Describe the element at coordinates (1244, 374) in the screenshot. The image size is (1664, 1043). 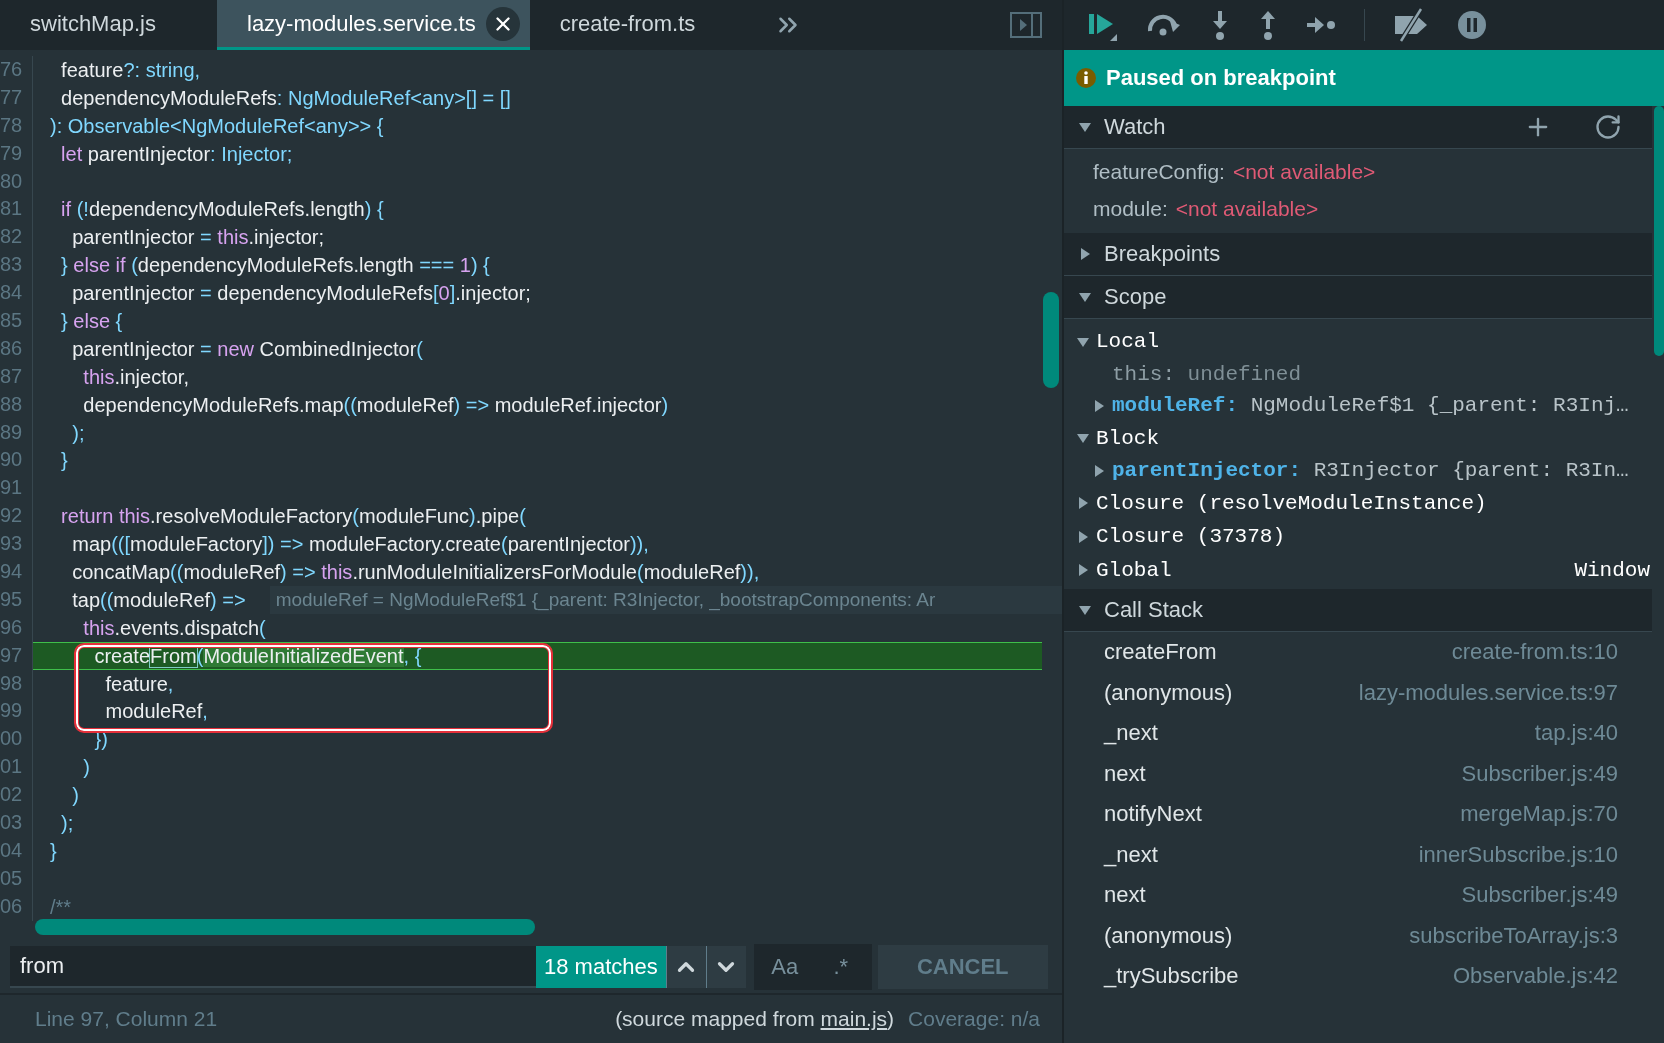
I see `scope-value: undefined` at that location.